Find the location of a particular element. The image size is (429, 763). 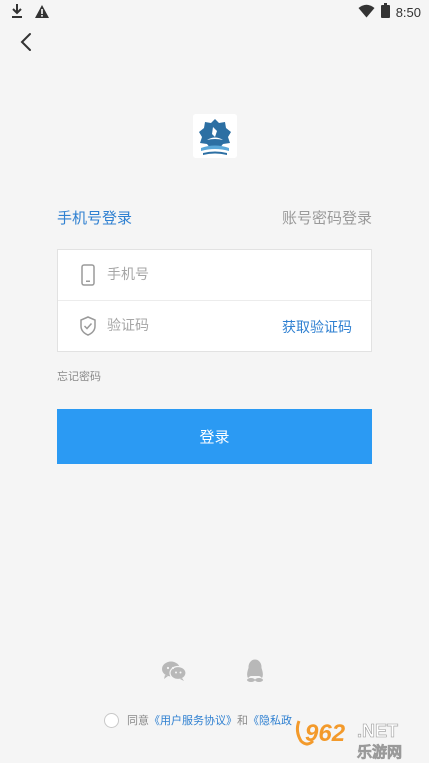

tab-account-login: 账号密码登录 is located at coordinates (327, 217).